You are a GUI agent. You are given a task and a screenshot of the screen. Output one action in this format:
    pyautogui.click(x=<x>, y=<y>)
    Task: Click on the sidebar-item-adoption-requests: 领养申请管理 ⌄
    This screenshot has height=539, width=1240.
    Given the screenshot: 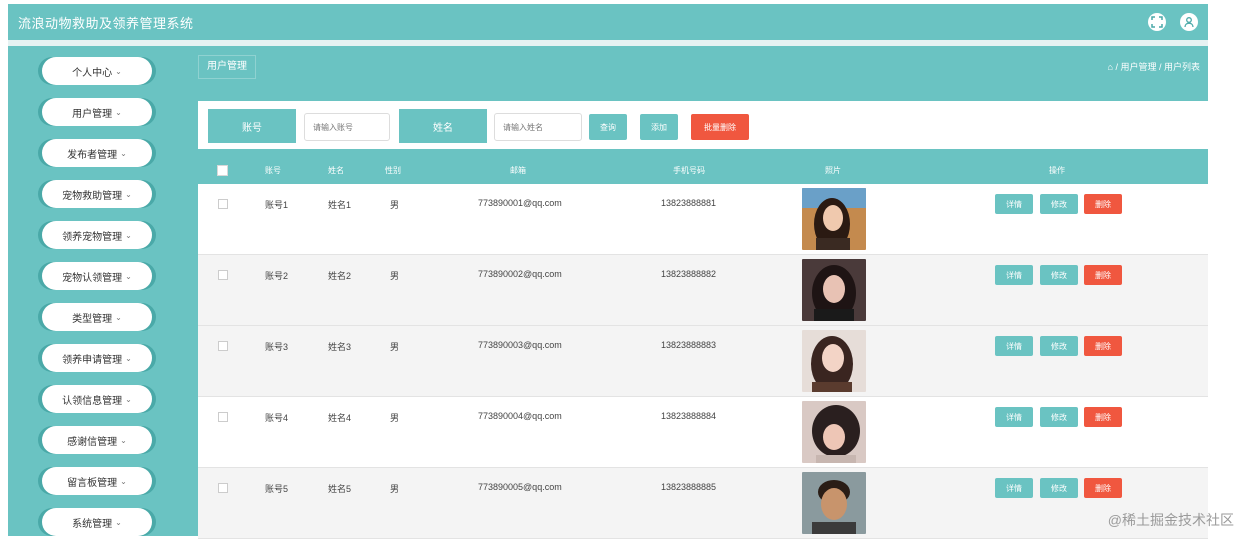 What is the action you would take?
    pyautogui.click(x=97, y=358)
    